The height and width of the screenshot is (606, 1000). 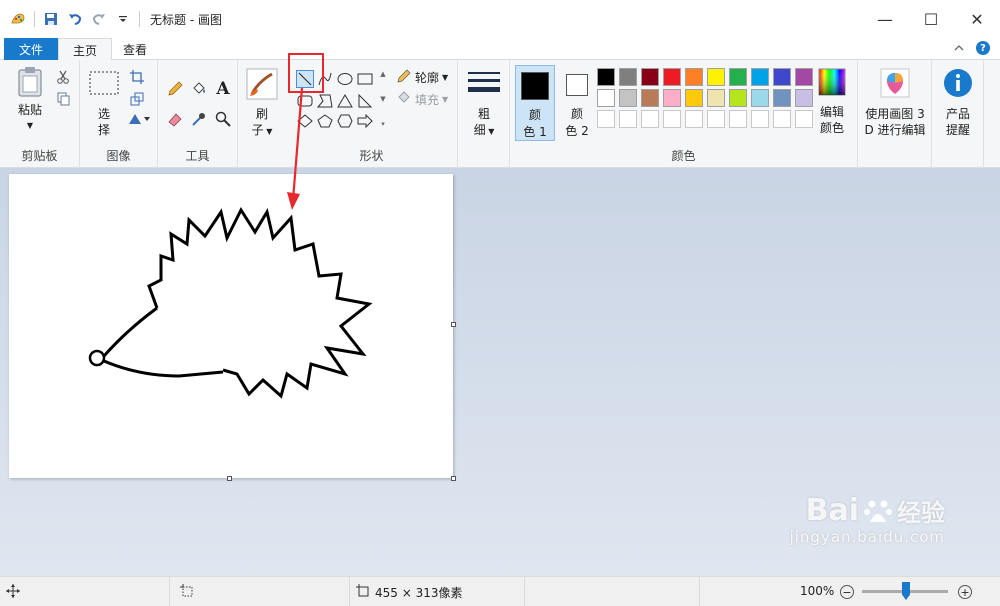 What do you see at coordinates (199, 119) in the screenshot?
I see `color-picker-icon` at bounding box center [199, 119].